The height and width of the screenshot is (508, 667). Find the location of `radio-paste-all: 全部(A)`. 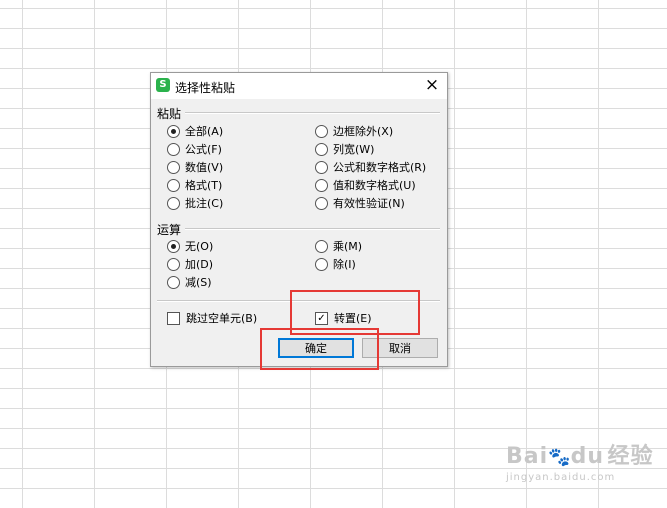

radio-paste-all: 全部(A) is located at coordinates (195, 131).